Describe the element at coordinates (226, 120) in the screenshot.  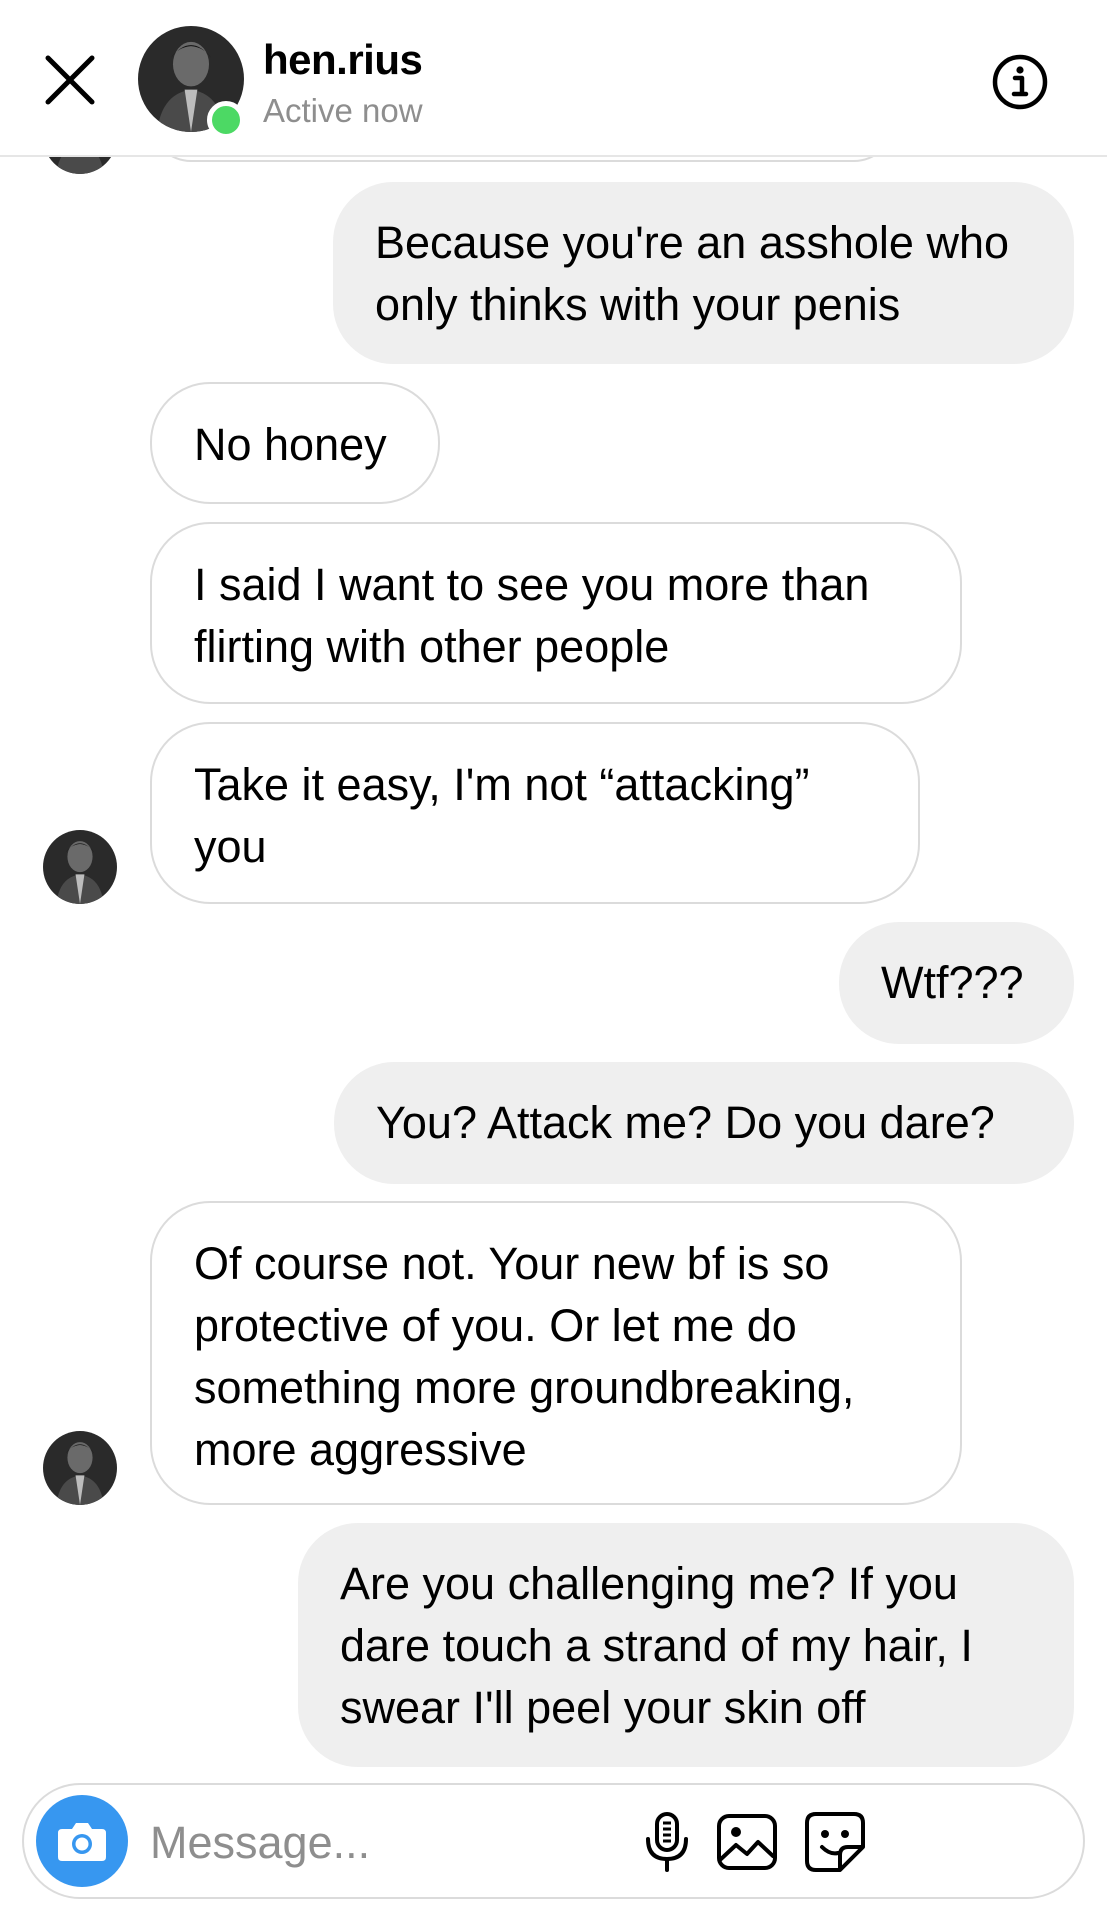
I see `online-status-dot` at that location.